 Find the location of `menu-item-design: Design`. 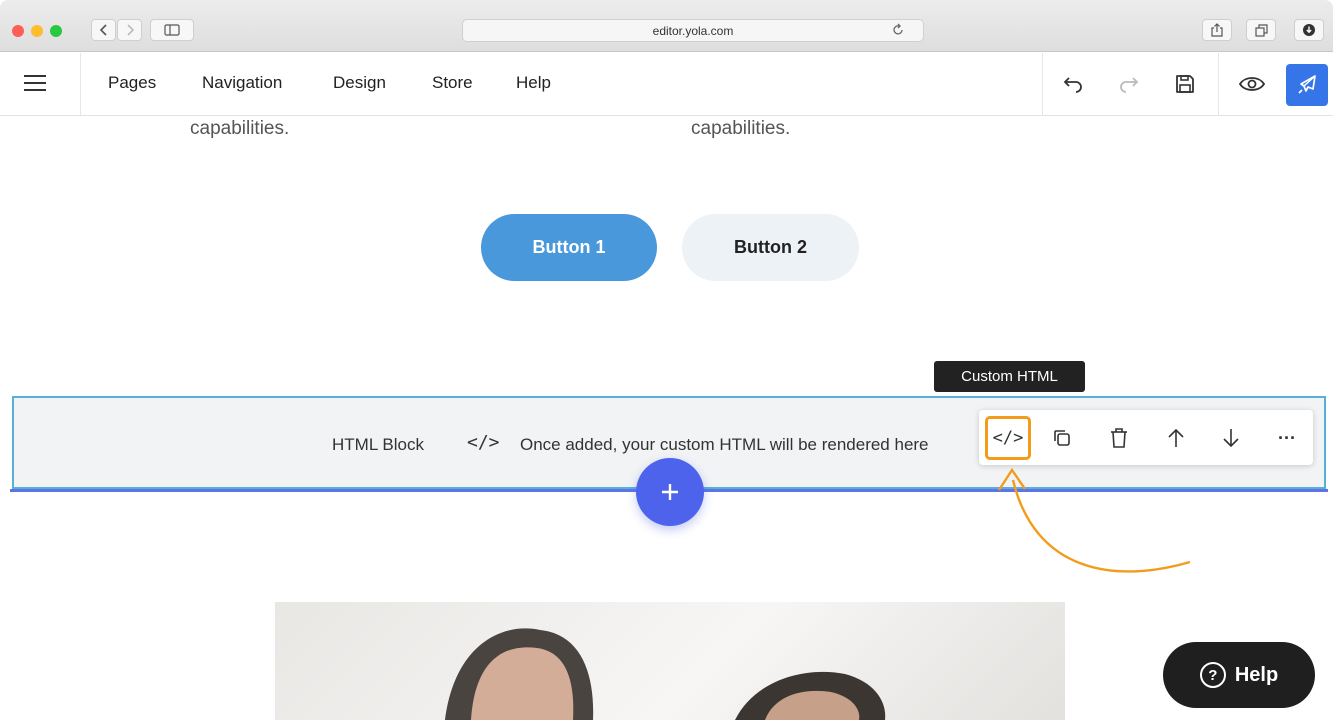

menu-item-design: Design is located at coordinates (359, 83).